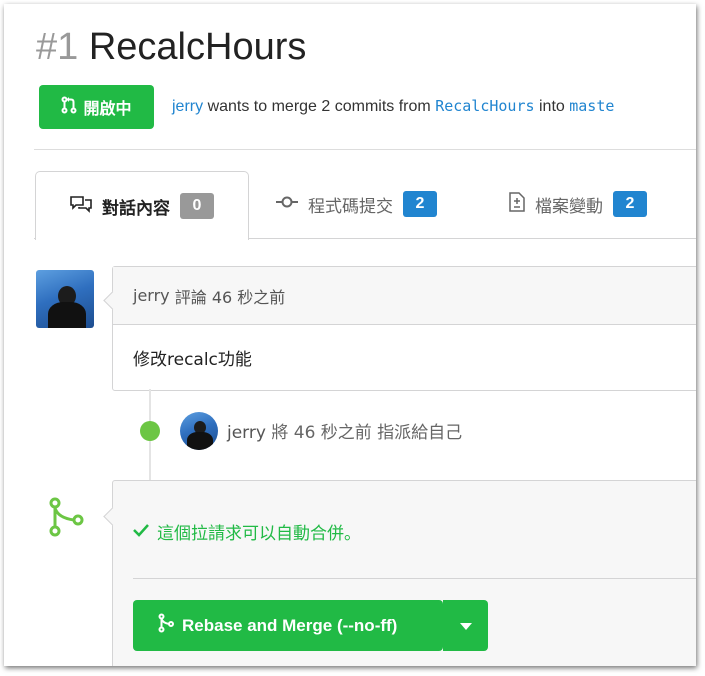  What do you see at coordinates (350, 206) in the screenshot?
I see `tab-commits-label: 程式碼提交` at bounding box center [350, 206].